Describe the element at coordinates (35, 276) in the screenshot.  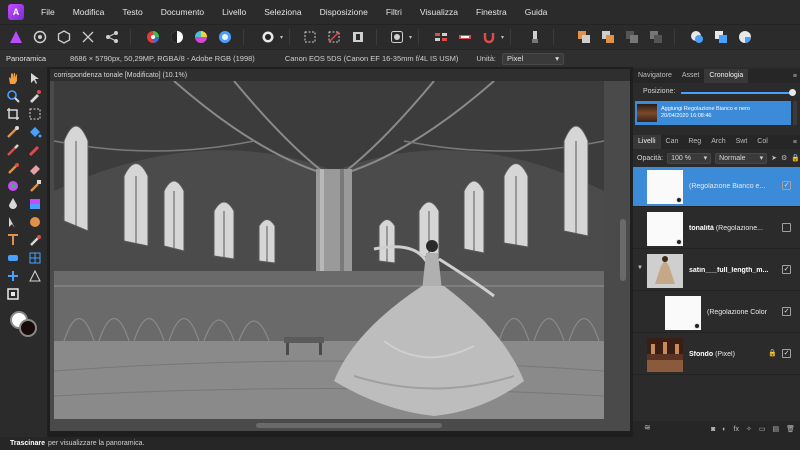
I see `vector-crop-tool-icon` at that location.